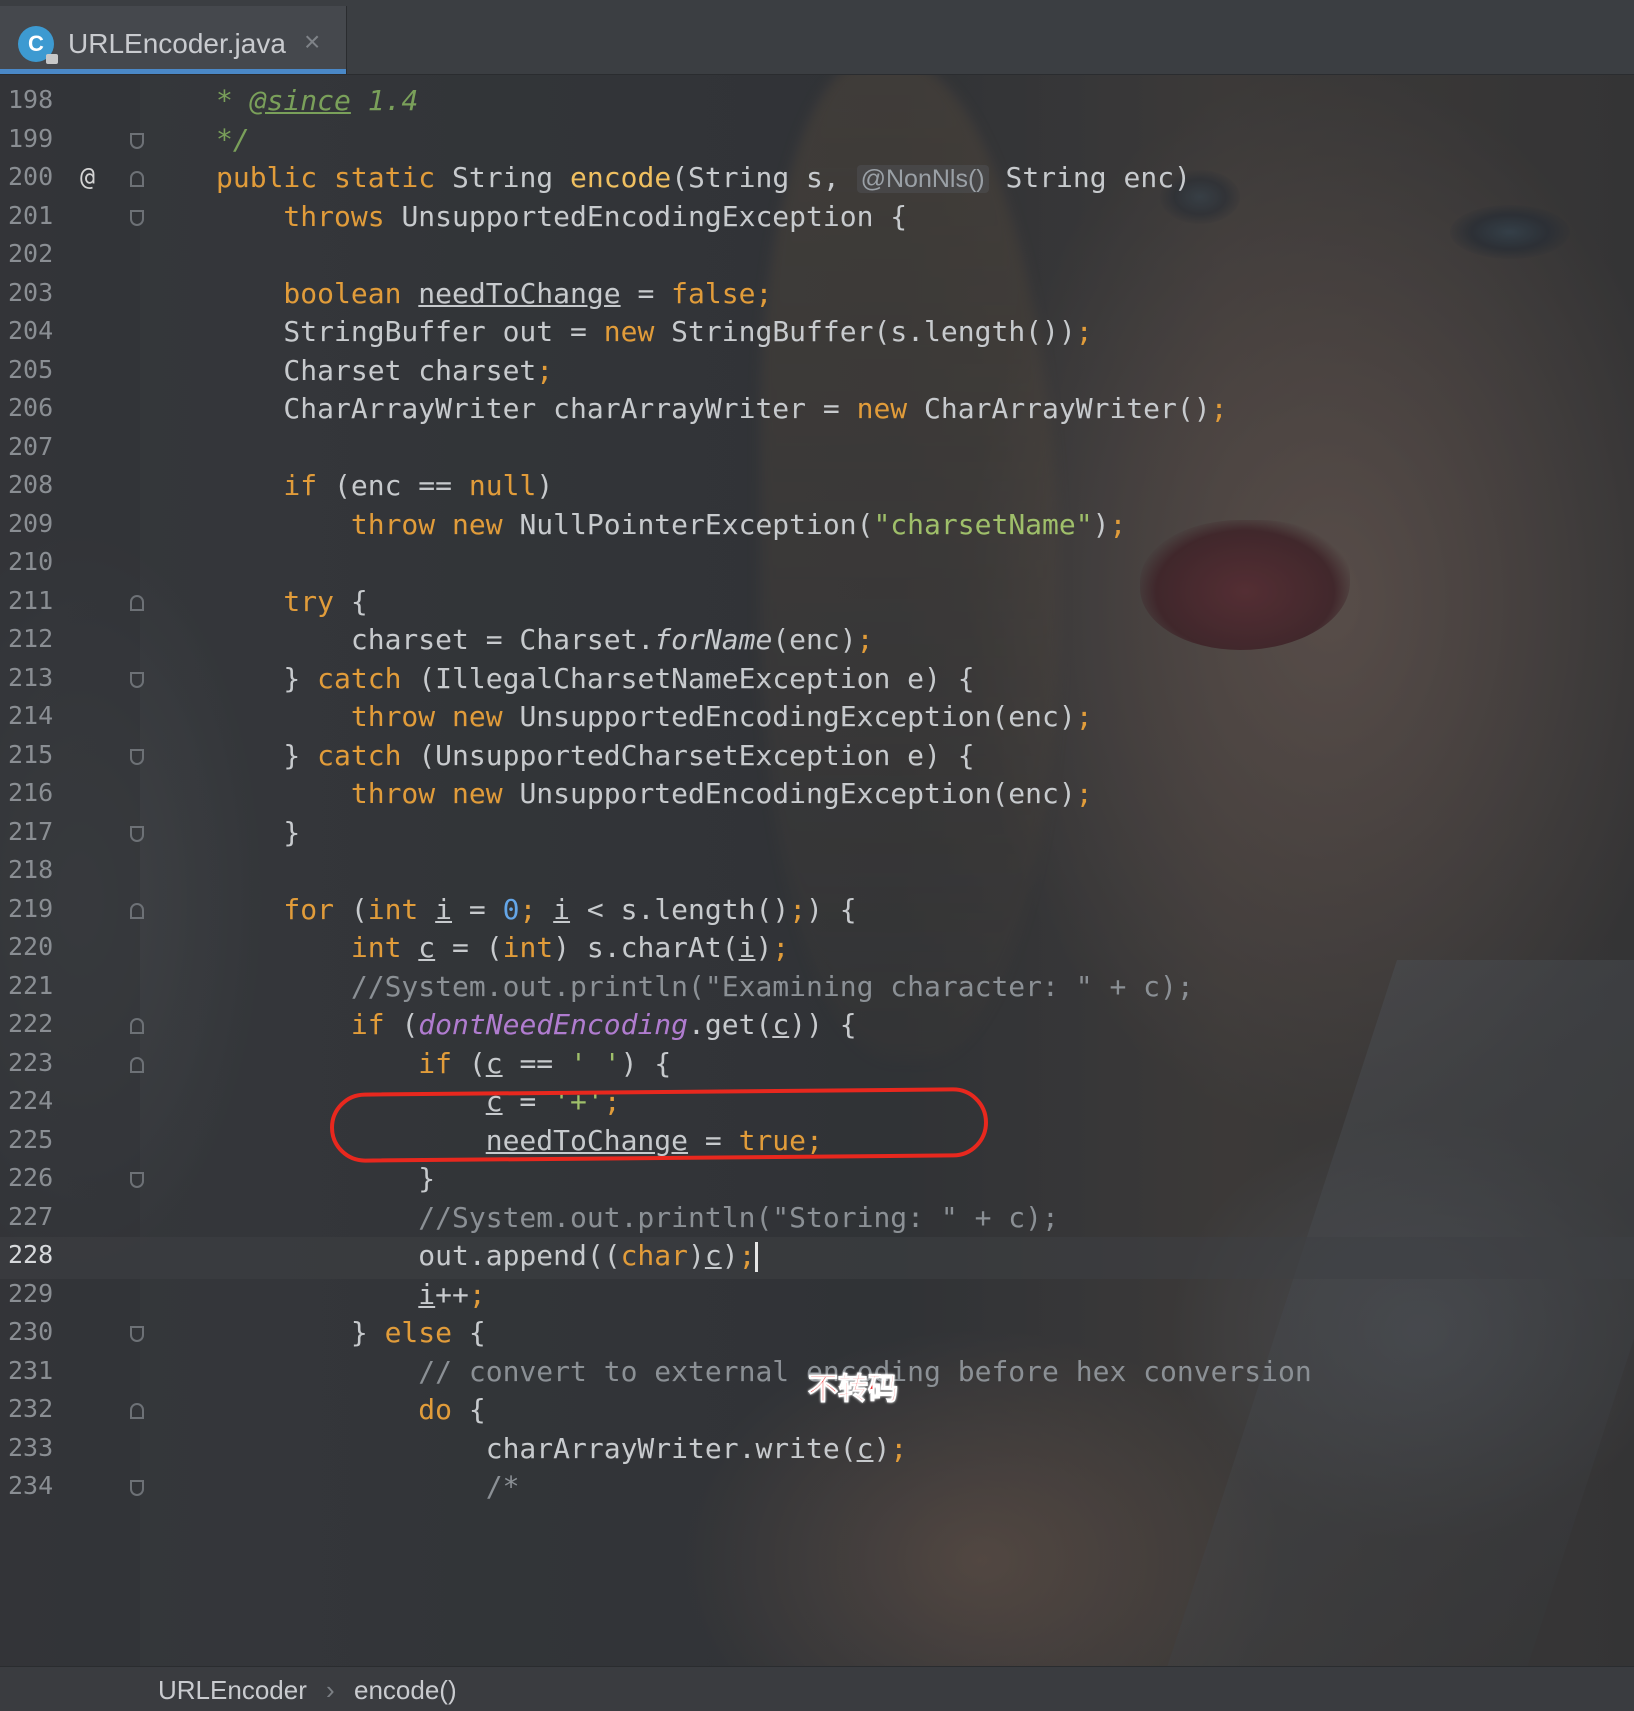  I want to click on line-number: 232, so click(31, 1408).